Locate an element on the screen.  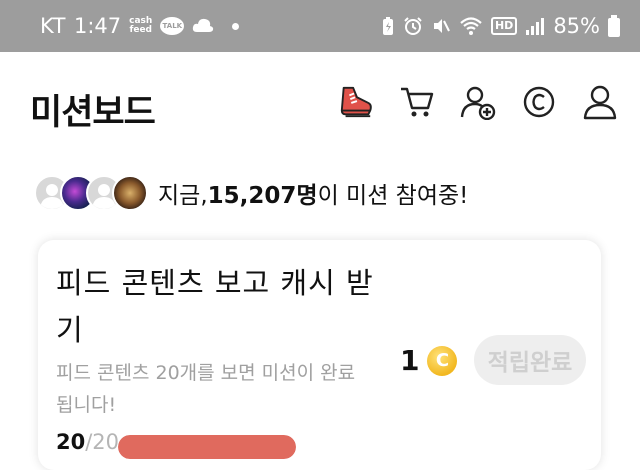
coin-symbol: C is located at coordinates (442, 360).